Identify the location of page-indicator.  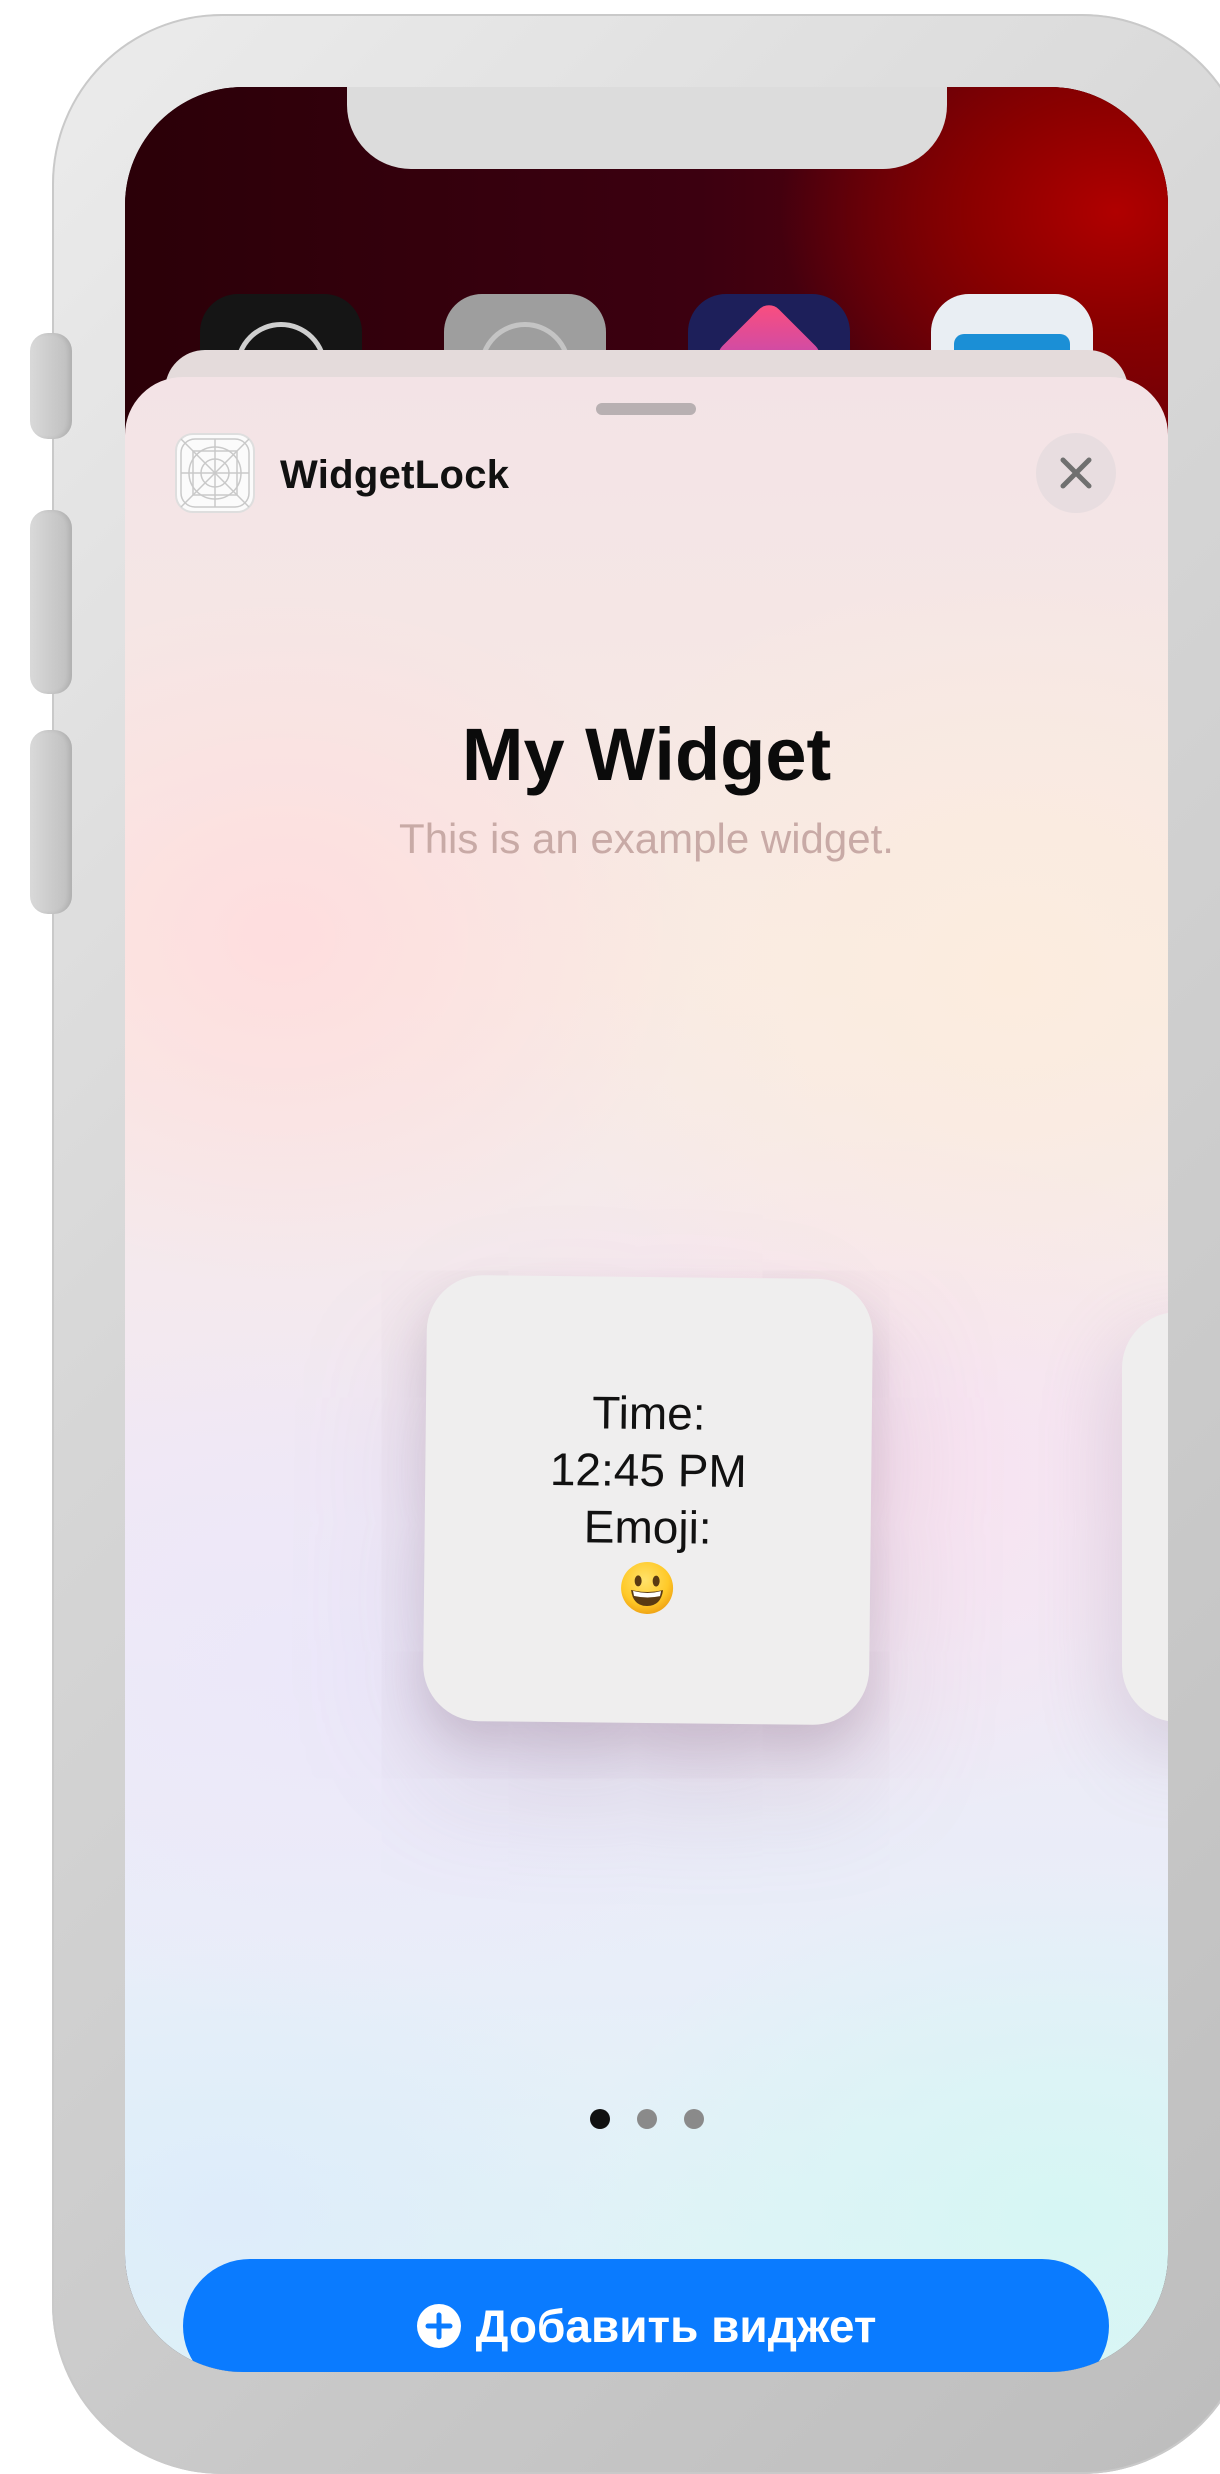
(646, 2119).